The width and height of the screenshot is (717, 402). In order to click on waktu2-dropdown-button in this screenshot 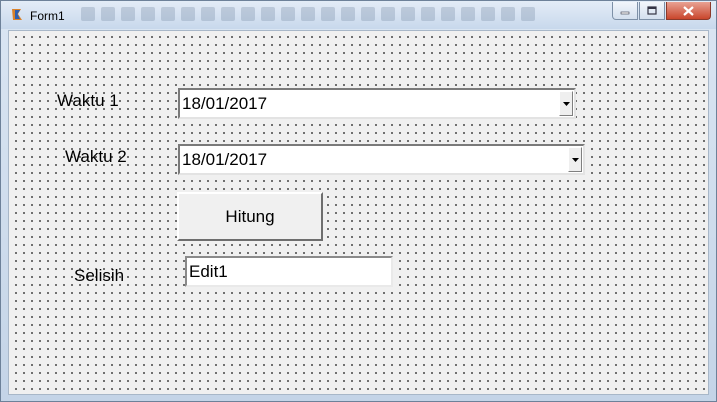, I will do `click(575, 159)`.